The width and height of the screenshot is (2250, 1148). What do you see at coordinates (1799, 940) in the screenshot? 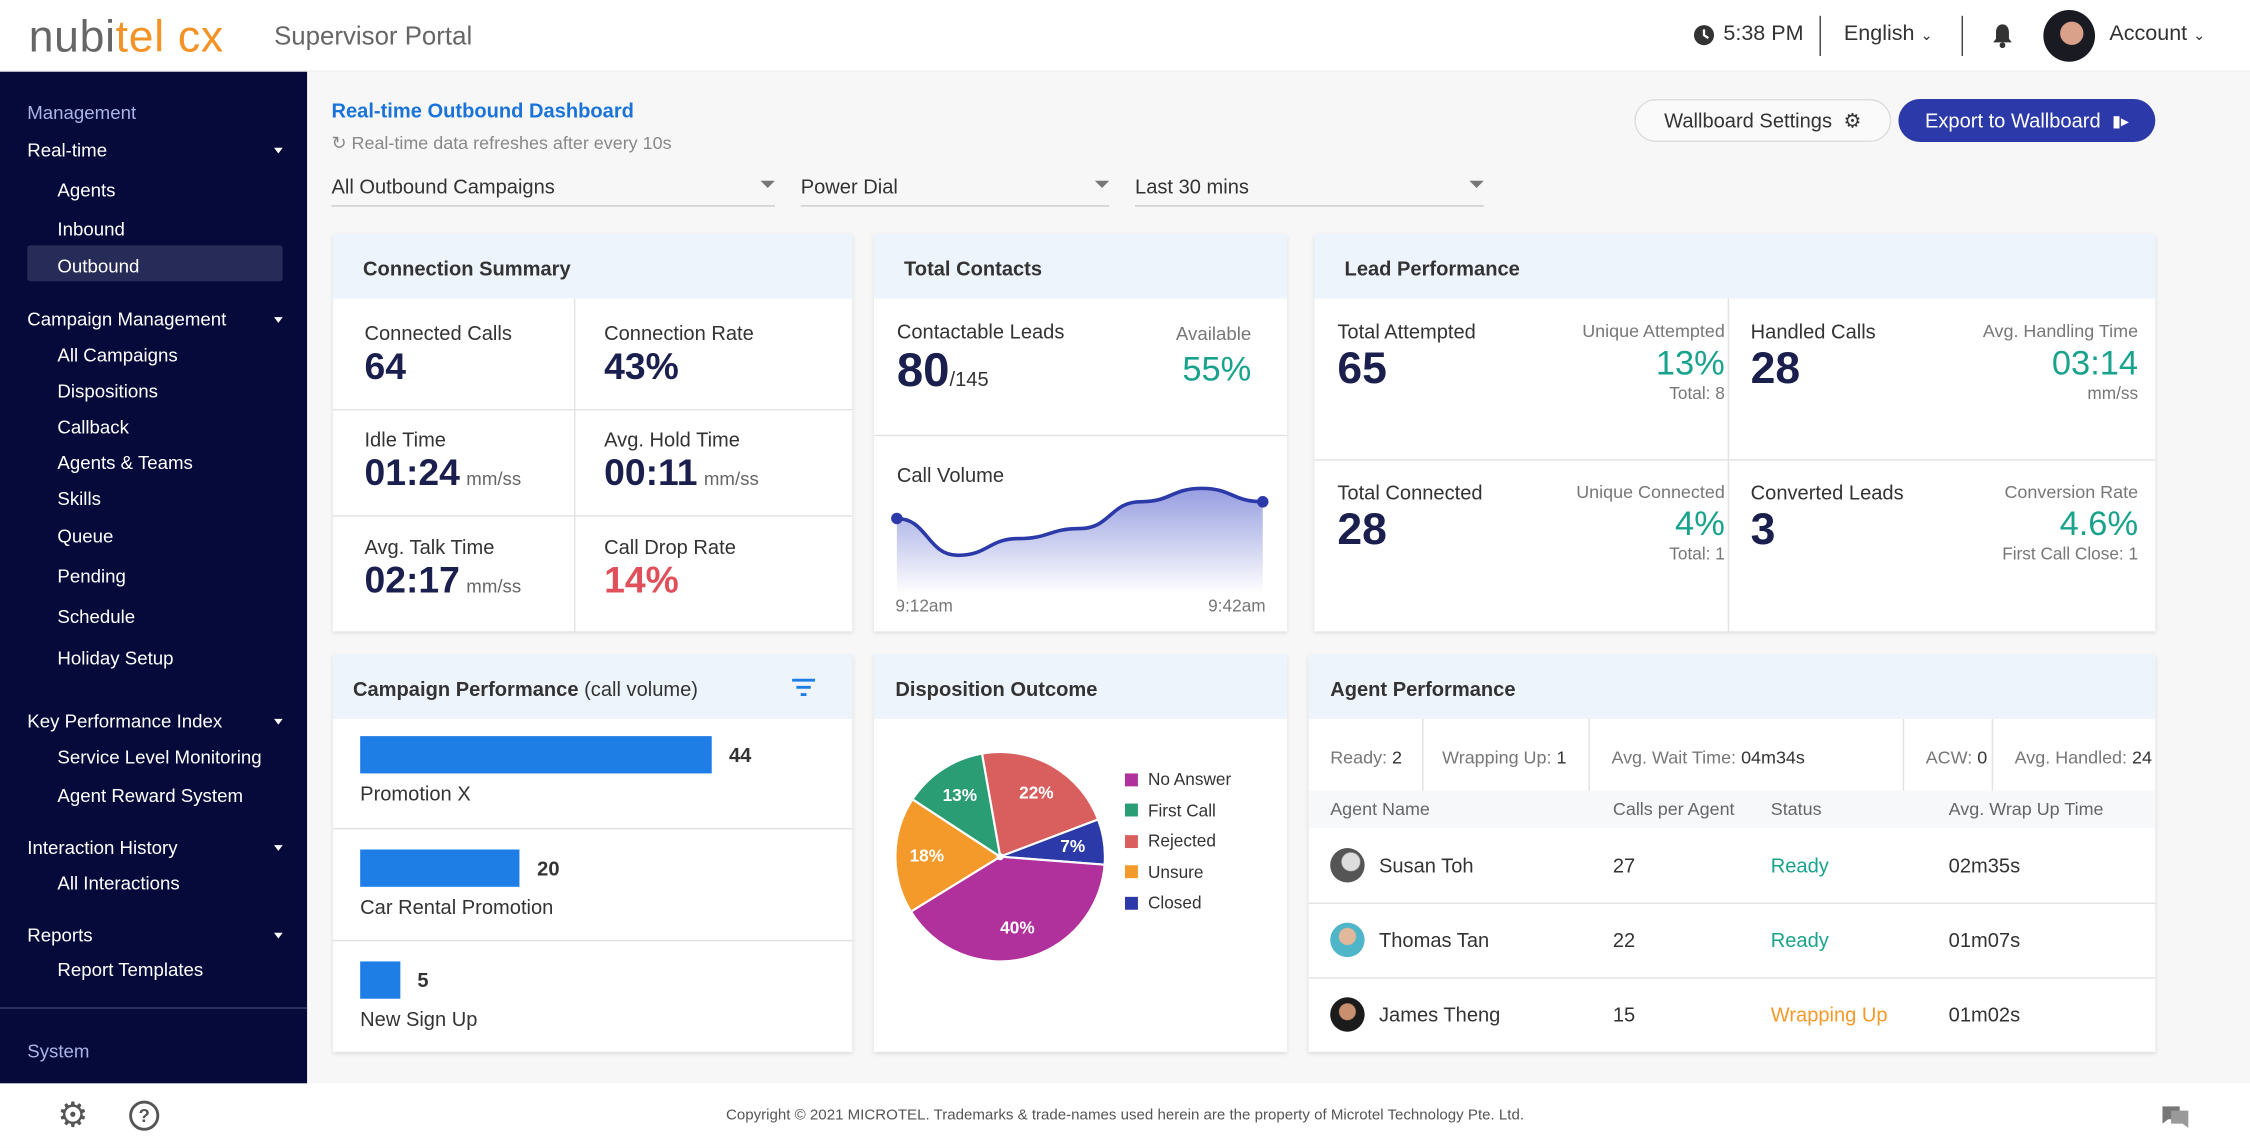
I see `agent-status: Ready` at bounding box center [1799, 940].